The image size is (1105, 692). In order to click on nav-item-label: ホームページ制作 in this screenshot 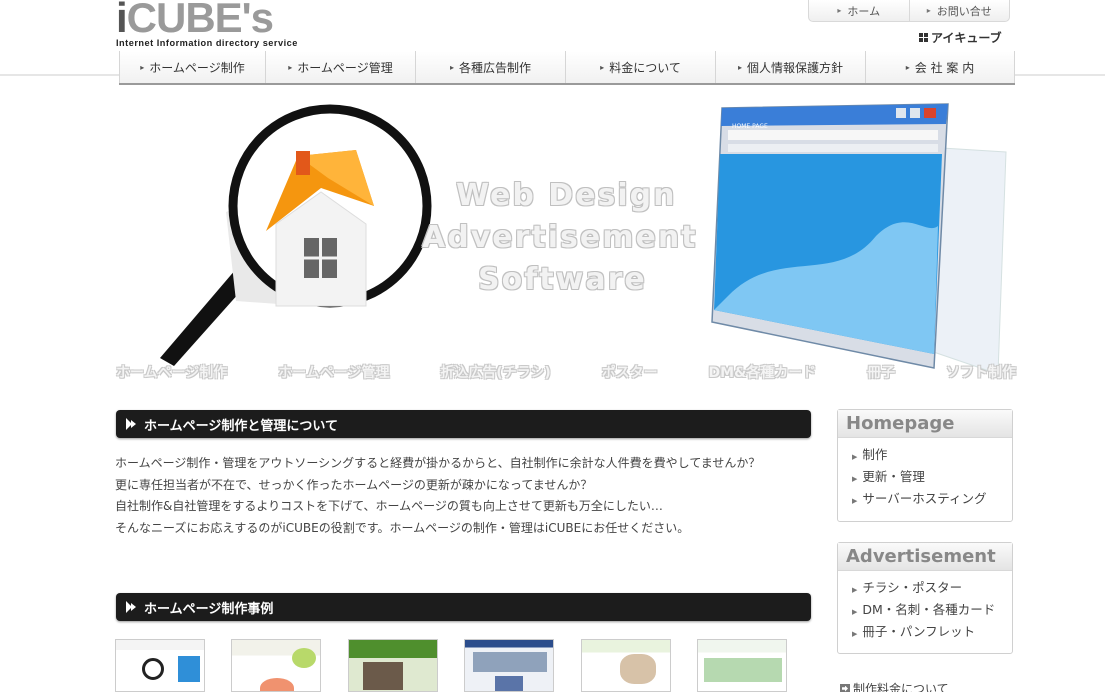, I will do `click(197, 67)`.